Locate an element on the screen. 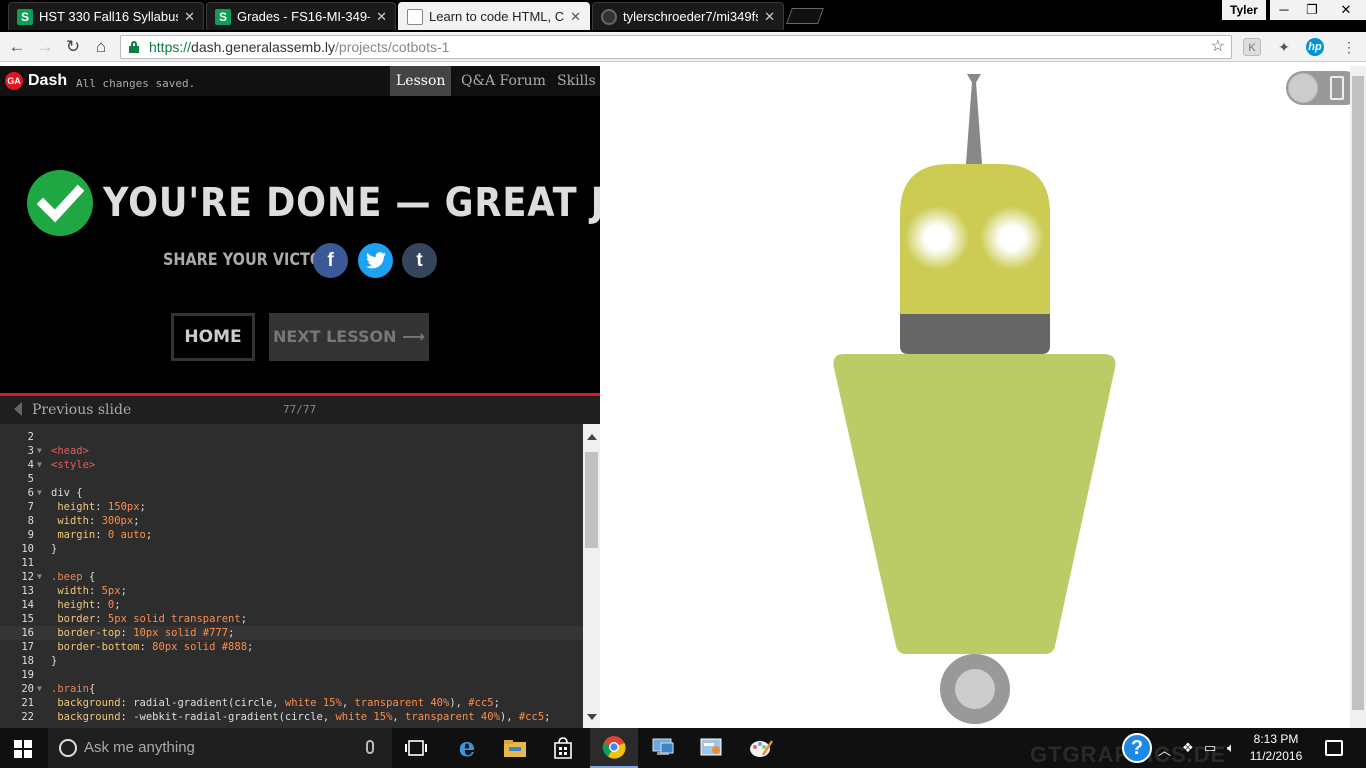 This screenshot has width=1366, height=768. profile-button: Tyler is located at coordinates (1244, 10).